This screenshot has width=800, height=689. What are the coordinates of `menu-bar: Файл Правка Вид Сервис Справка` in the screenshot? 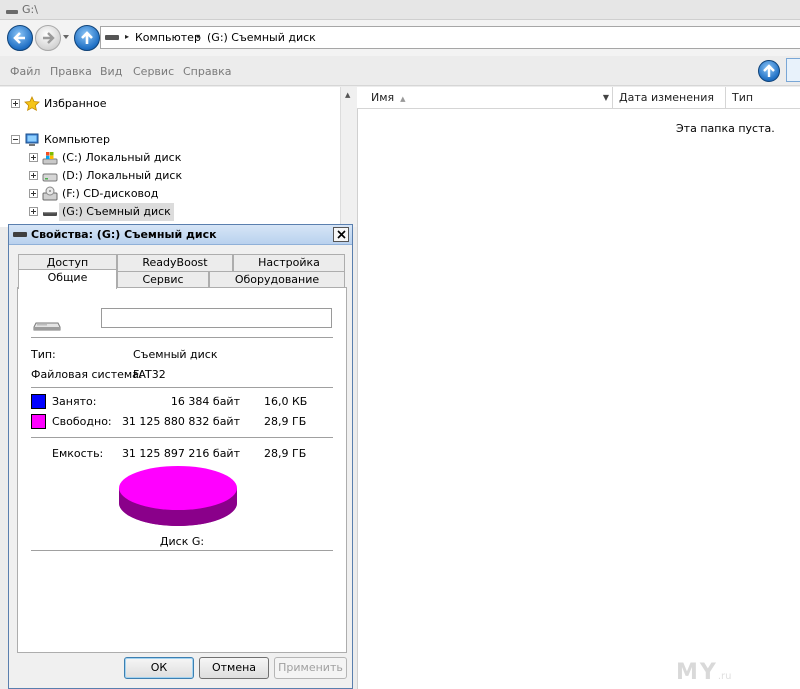 It's located at (400, 71).